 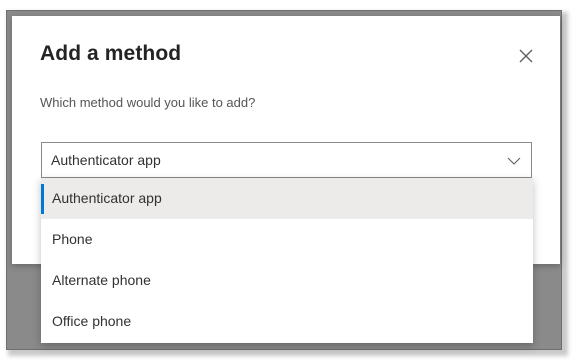 What do you see at coordinates (107, 198) in the screenshot?
I see `option-label: Authenticator app` at bounding box center [107, 198].